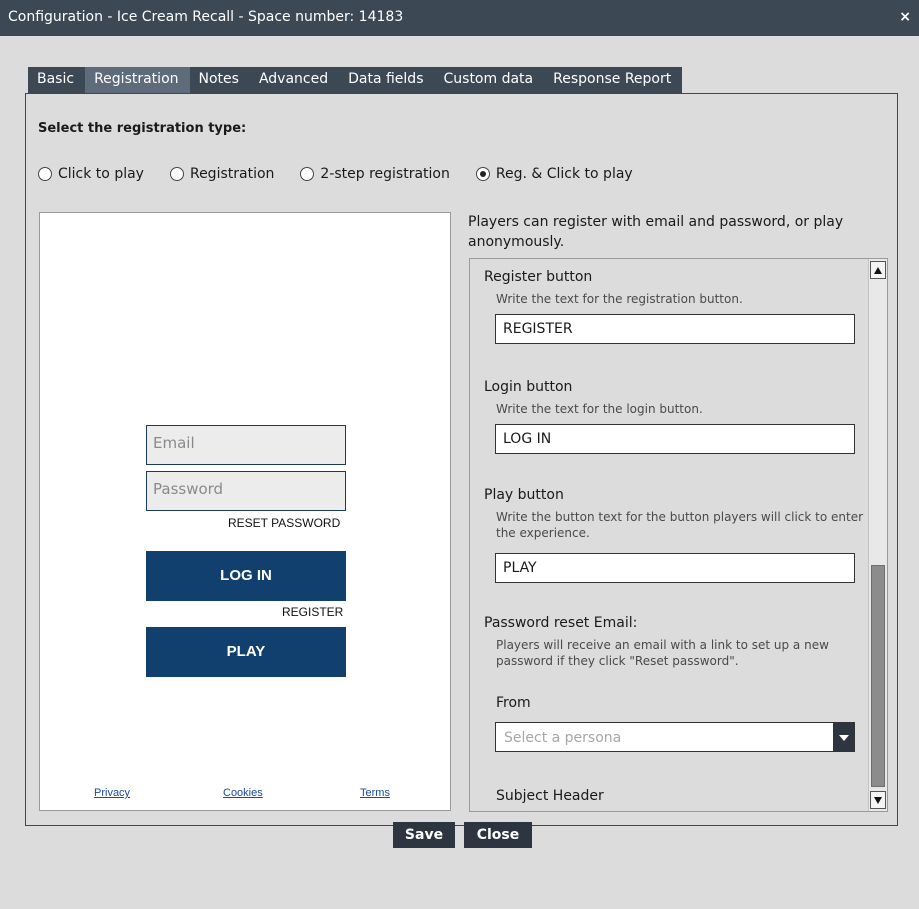 The image size is (919, 909). Describe the element at coordinates (877, 535) in the screenshot. I see `settings-scrollbar` at that location.